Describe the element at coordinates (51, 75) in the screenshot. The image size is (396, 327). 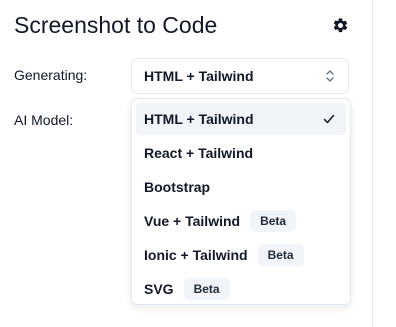
I see `generating-label: Generating:` at that location.